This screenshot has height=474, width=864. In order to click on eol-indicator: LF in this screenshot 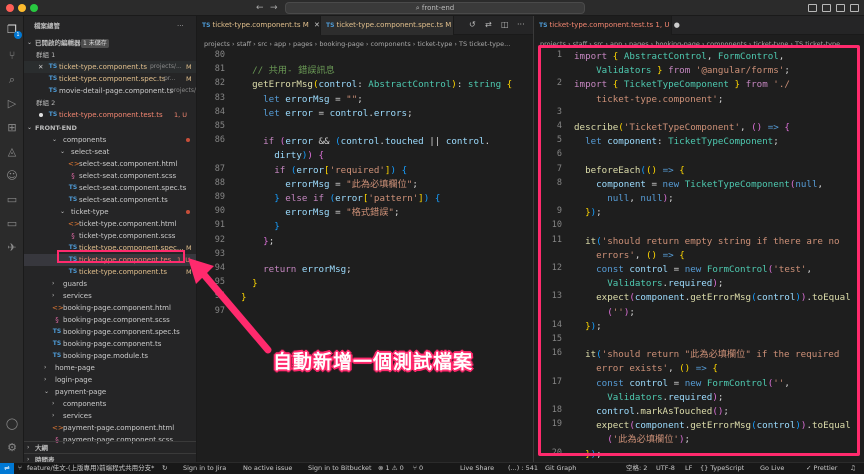, I will do `click(688, 468)`.